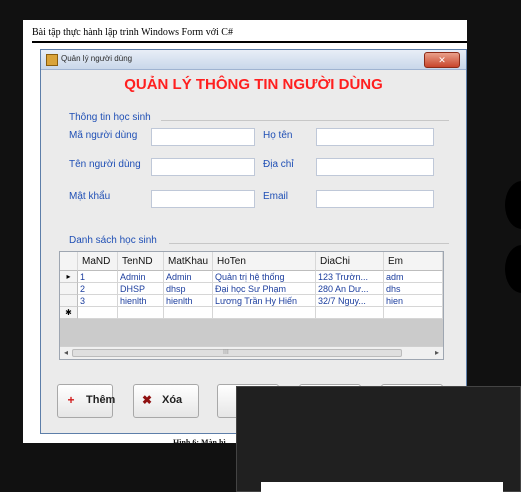 Image resolution: width=521 pixels, height=492 pixels. I want to click on window-title: Quản lý người dùng, so click(97, 58).